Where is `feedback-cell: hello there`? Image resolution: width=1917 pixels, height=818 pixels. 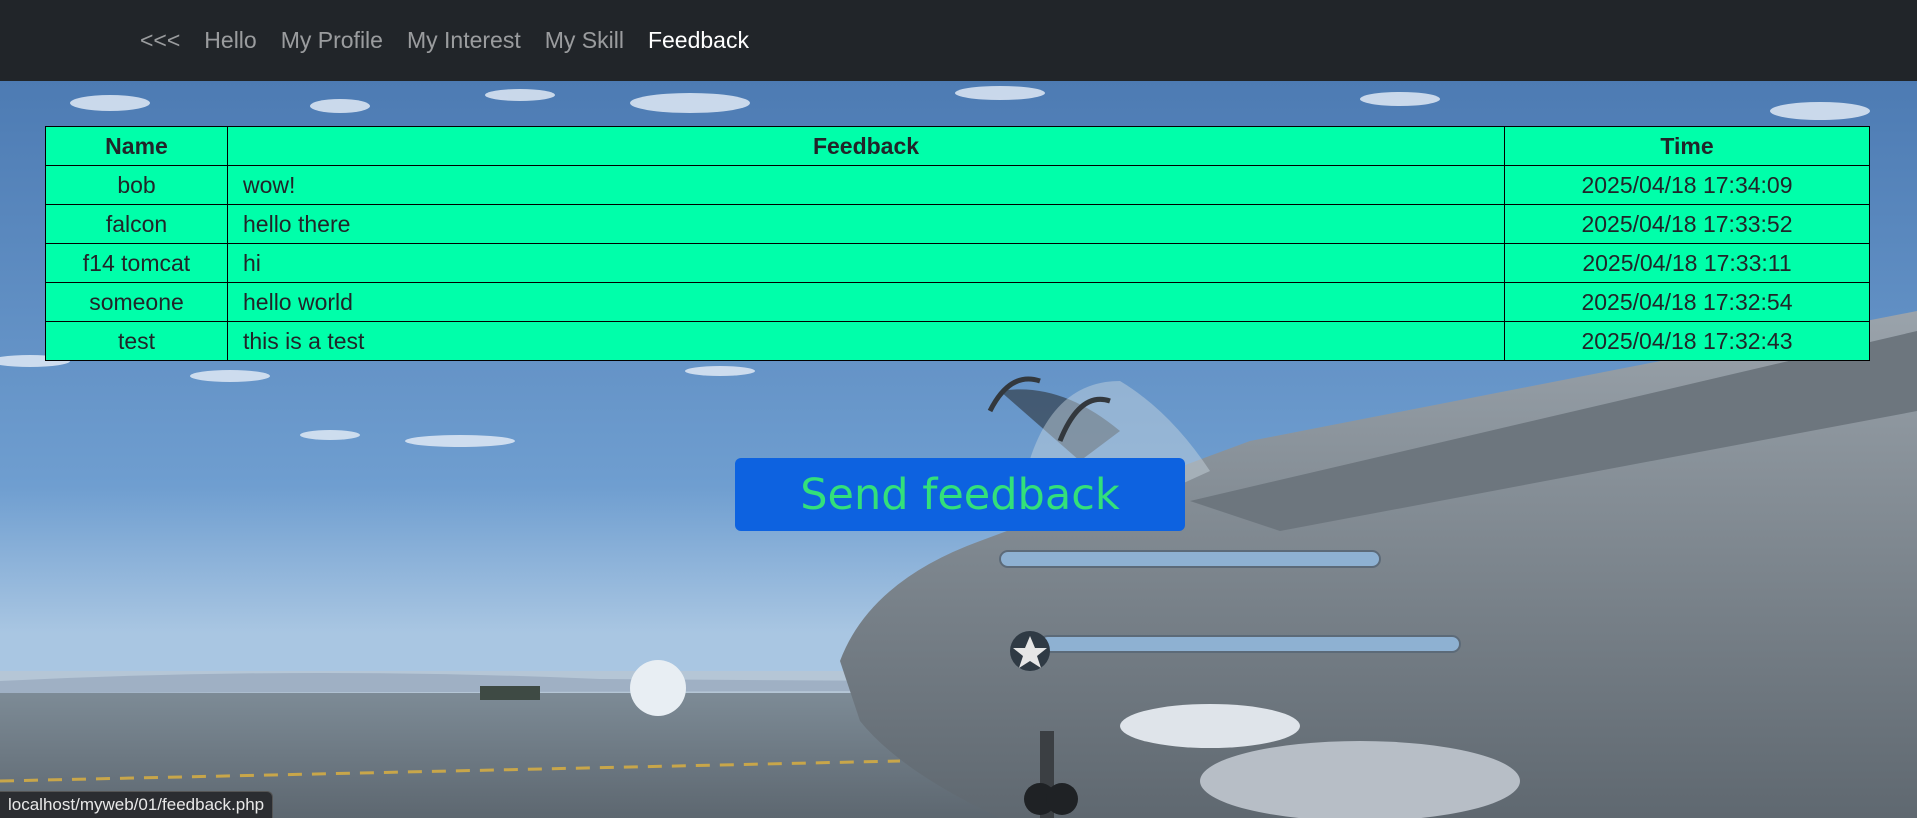
feedback-cell: hello there is located at coordinates (866, 224).